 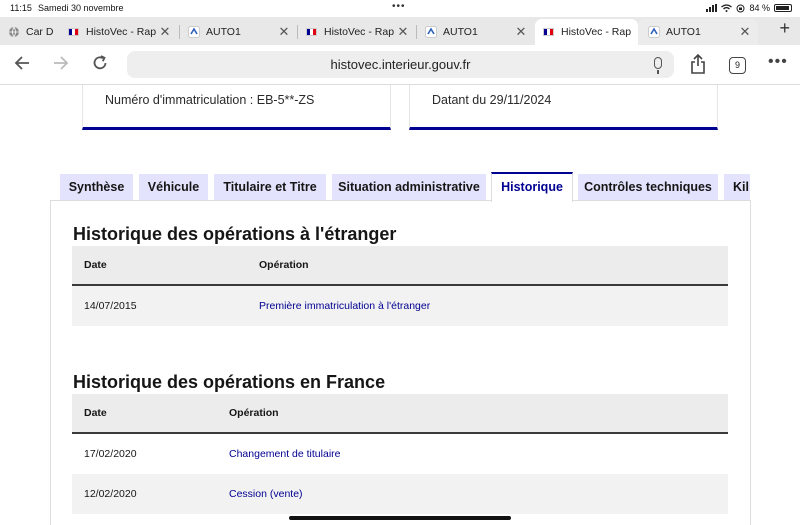 I want to click on tab-synthese: Synthèse, so click(x=96, y=187).